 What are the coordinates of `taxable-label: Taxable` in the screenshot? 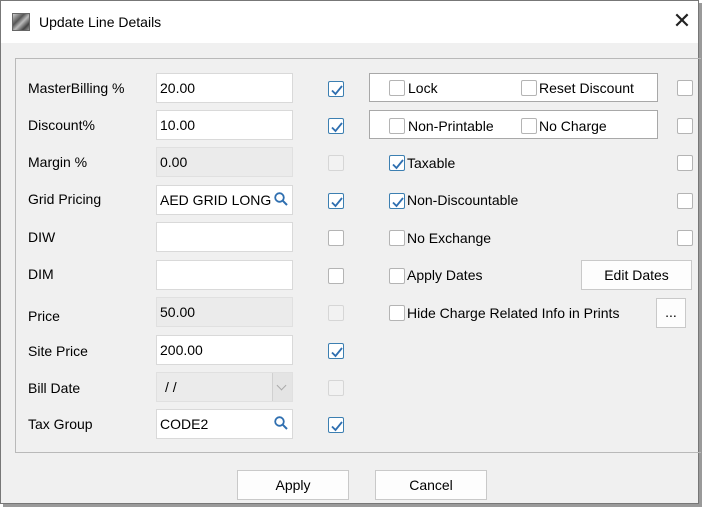 It's located at (431, 163).